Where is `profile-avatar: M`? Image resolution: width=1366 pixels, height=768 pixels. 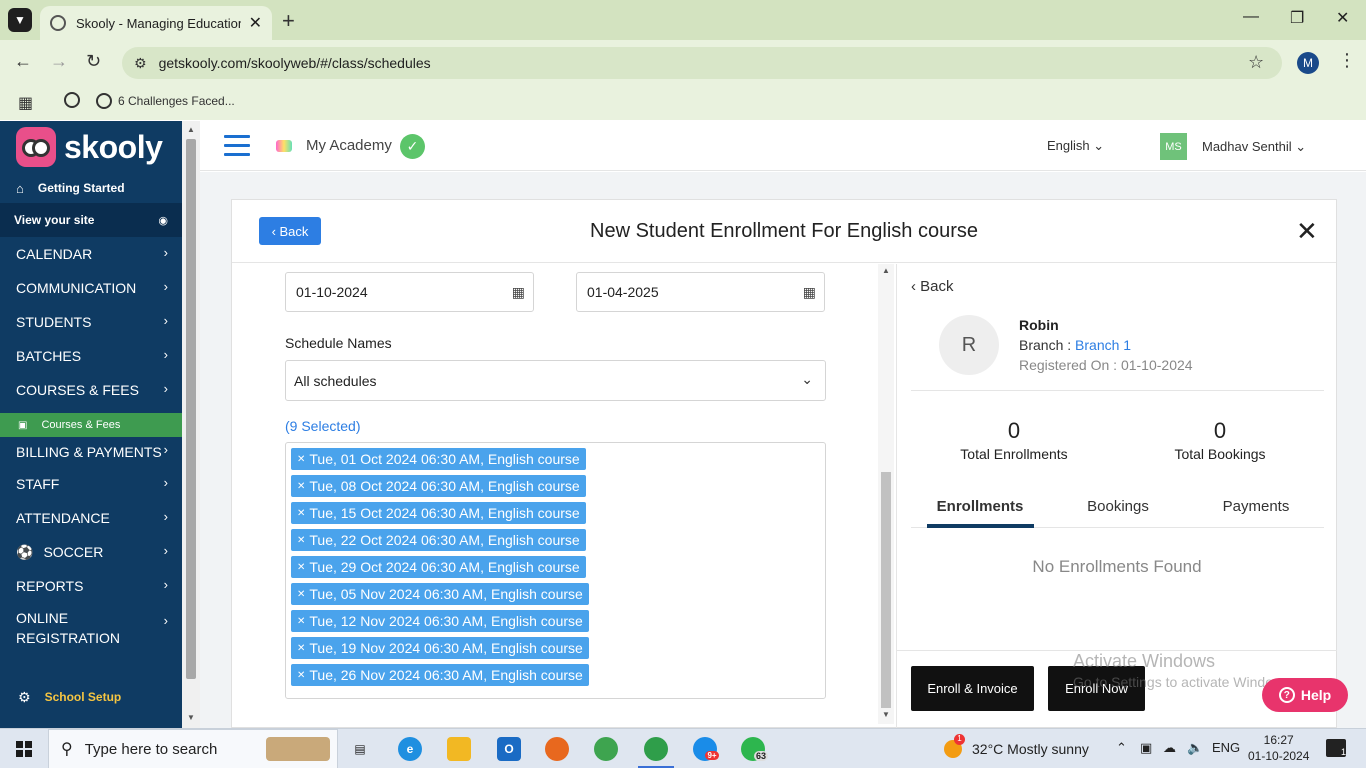
profile-avatar: M is located at coordinates (1308, 63).